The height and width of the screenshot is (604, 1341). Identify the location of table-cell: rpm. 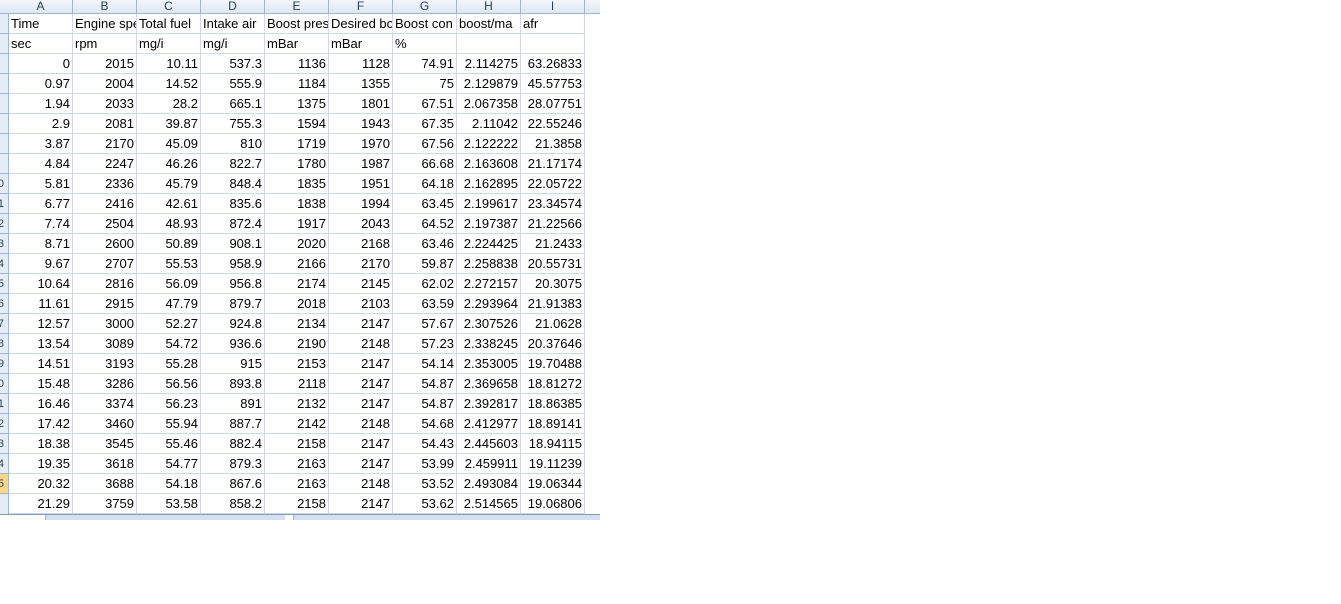
(105, 44).